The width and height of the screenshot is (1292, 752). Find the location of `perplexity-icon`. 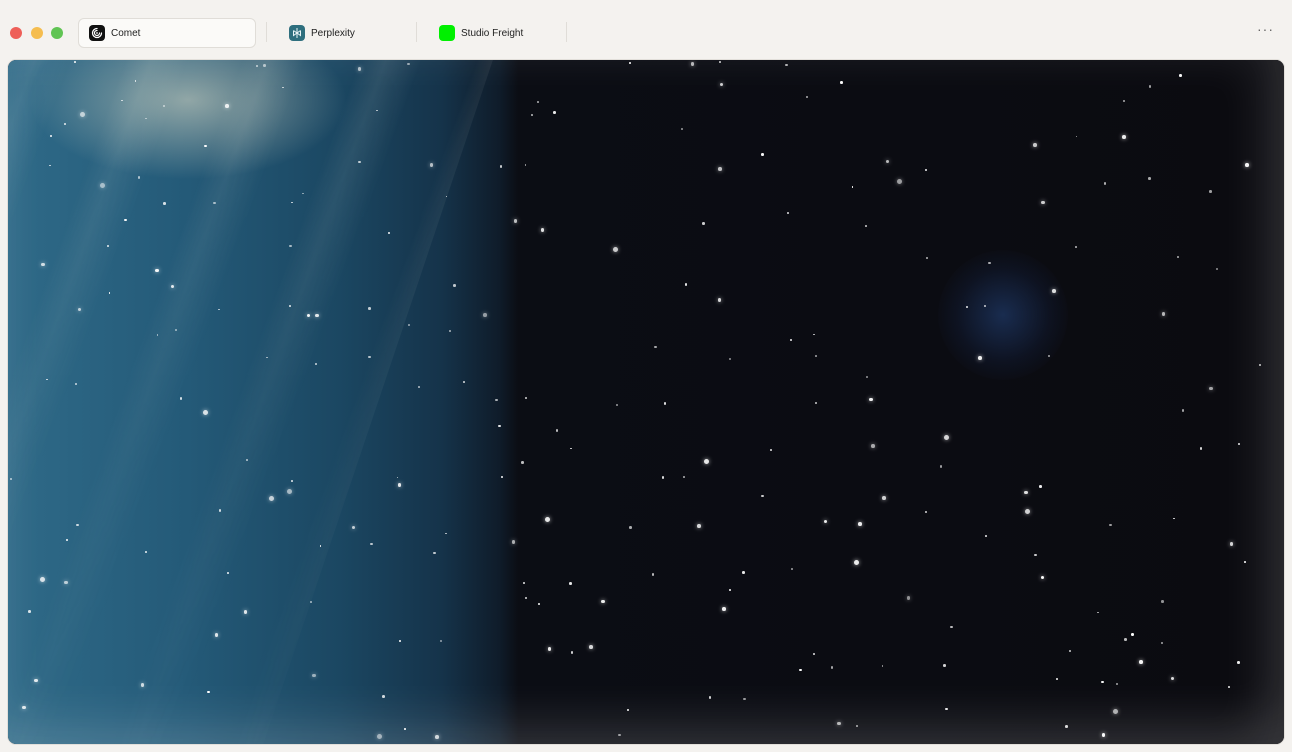

perplexity-icon is located at coordinates (297, 33).